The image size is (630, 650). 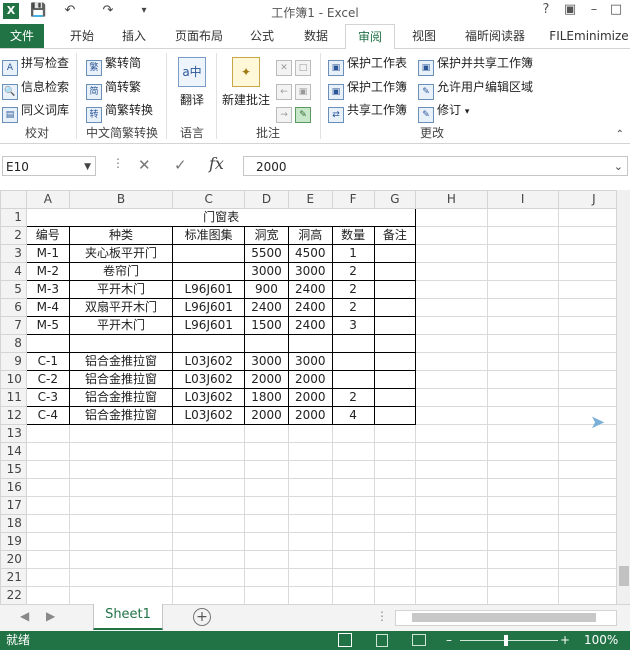 What do you see at coordinates (216, 163) in the screenshot?
I see `insert-function-icon: fx` at bounding box center [216, 163].